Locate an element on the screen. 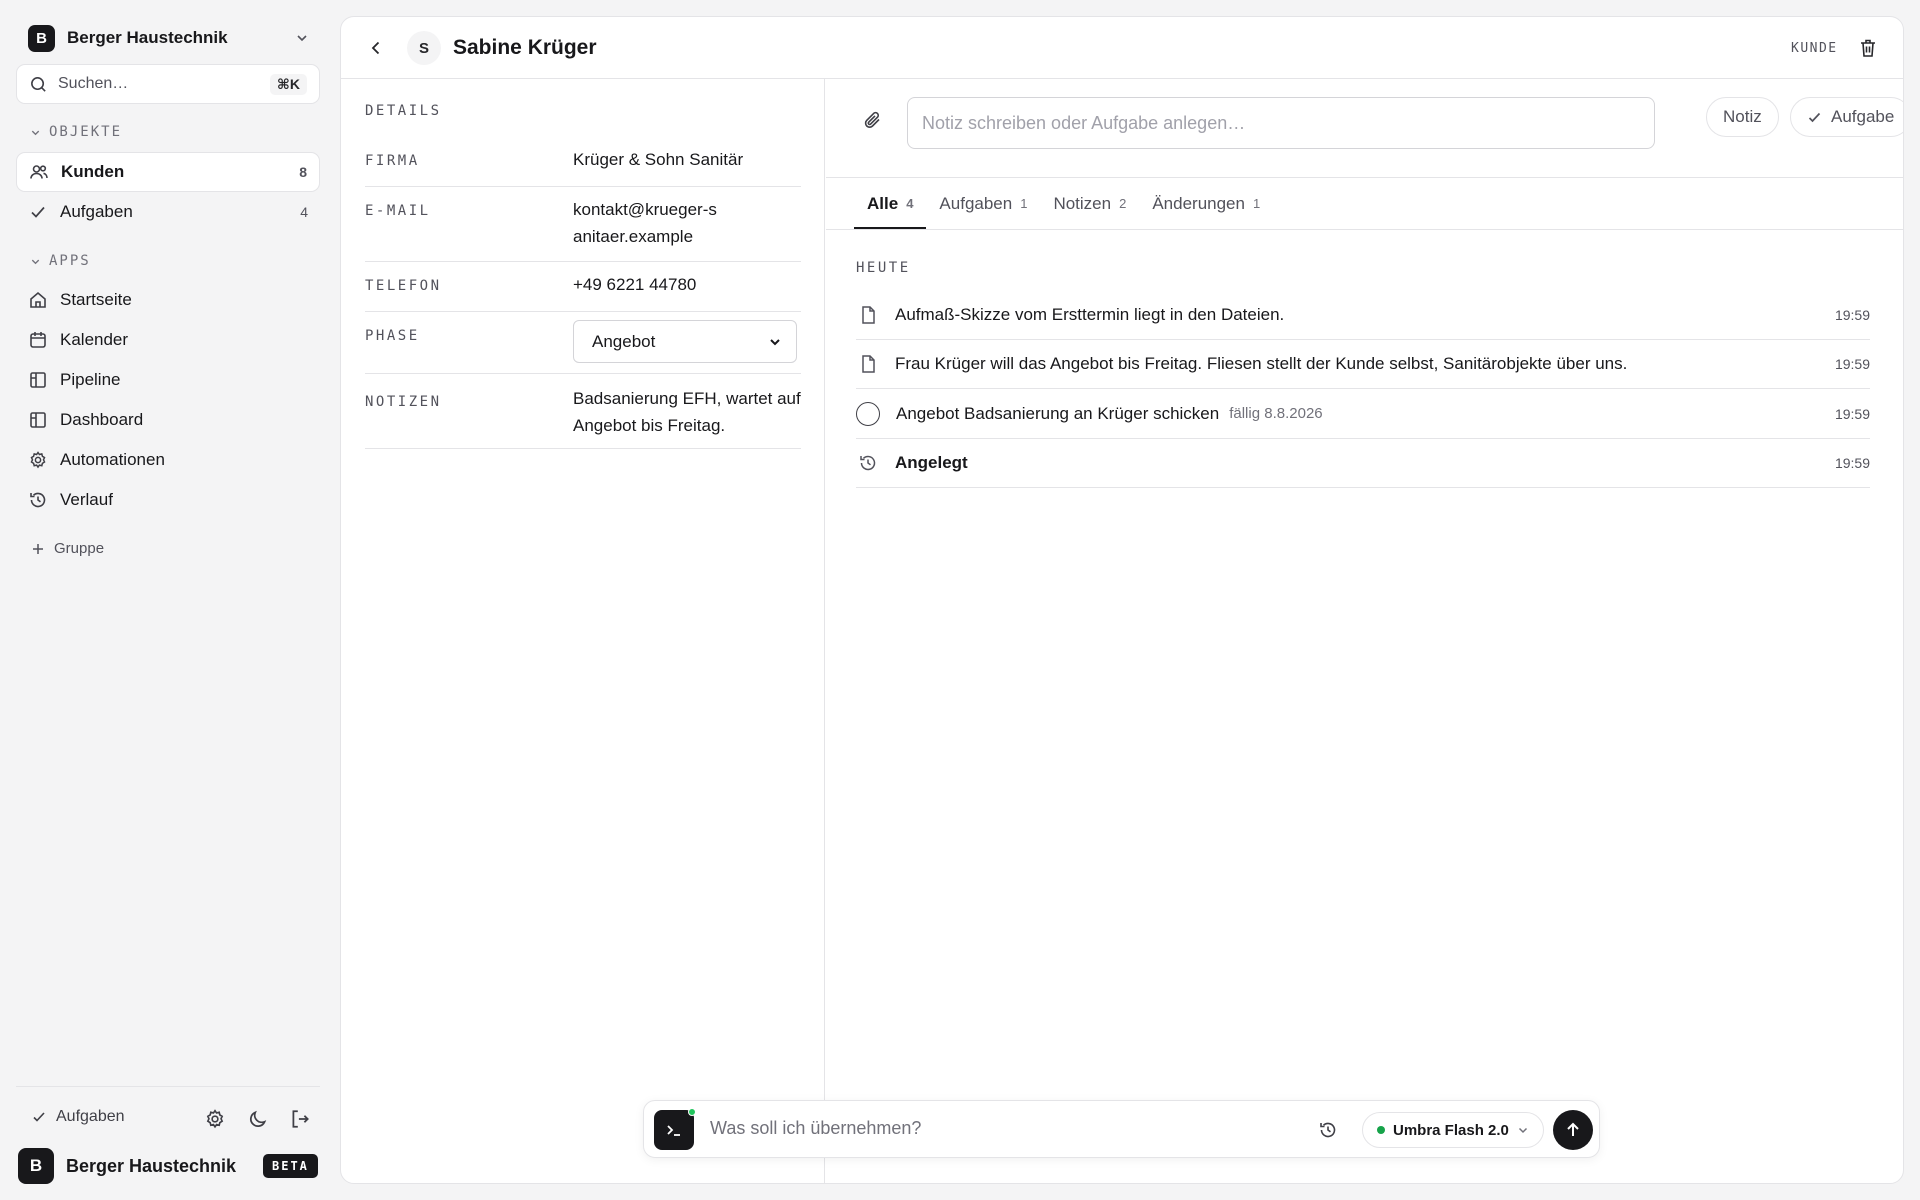 The width and height of the screenshot is (1920, 1200). note-button-label: Notiz is located at coordinates (1742, 116).